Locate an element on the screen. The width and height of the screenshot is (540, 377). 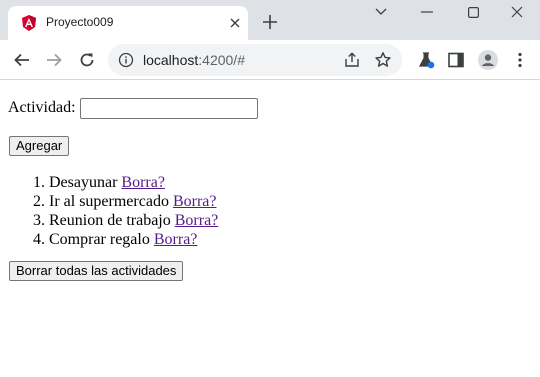
item-number: 3. is located at coordinates (39, 220).